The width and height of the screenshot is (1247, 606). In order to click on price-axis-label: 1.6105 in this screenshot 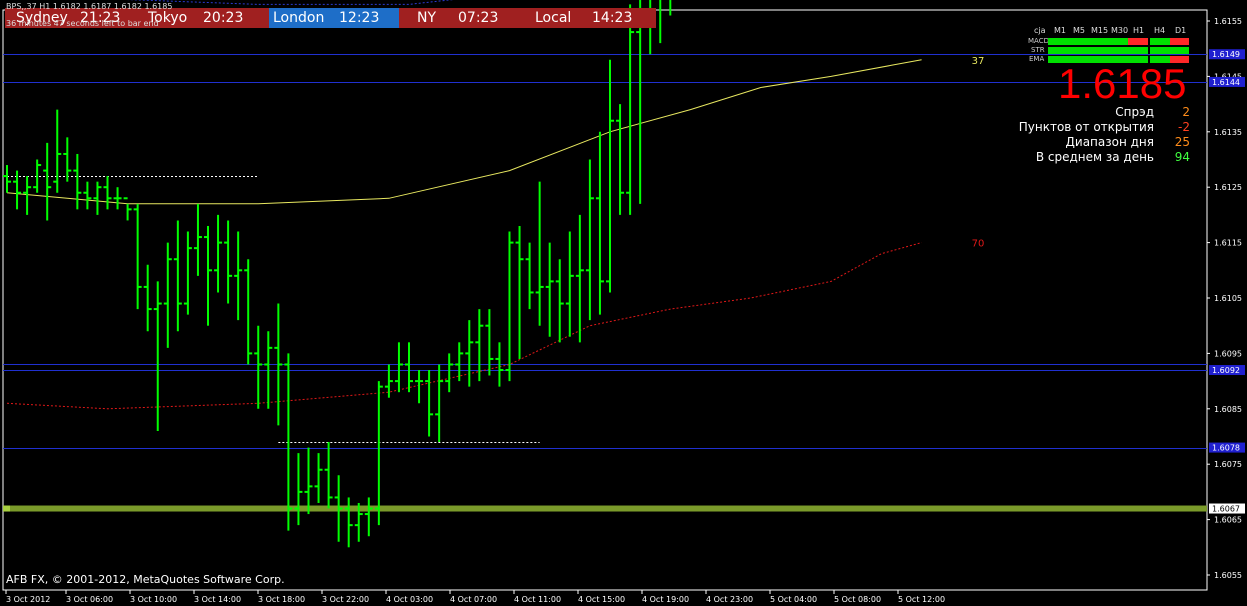, I will do `click(1228, 298)`.